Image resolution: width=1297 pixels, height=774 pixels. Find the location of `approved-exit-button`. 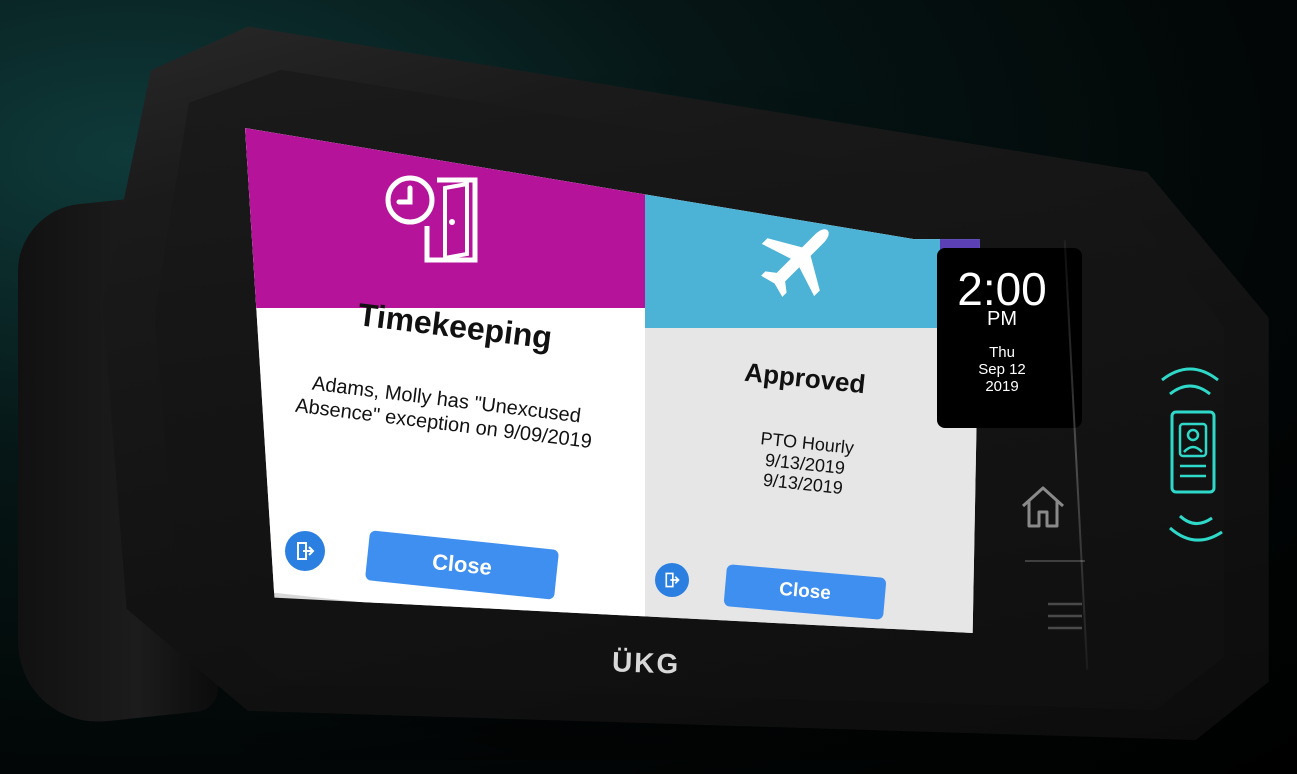

approved-exit-button is located at coordinates (672, 580).